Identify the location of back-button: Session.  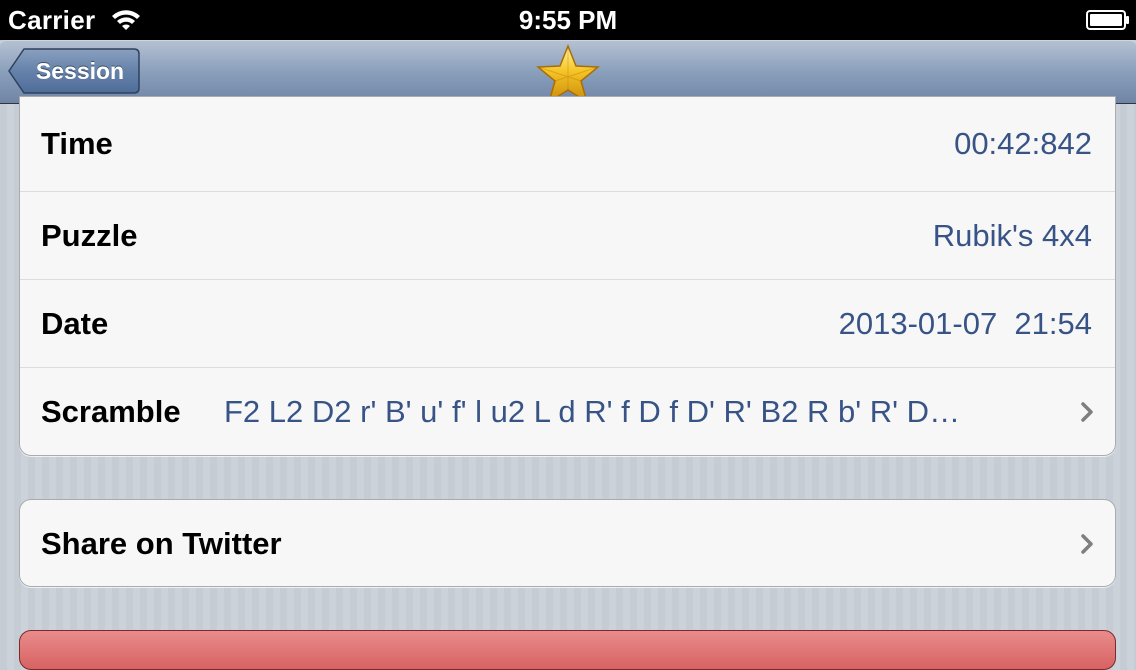
(74, 71).